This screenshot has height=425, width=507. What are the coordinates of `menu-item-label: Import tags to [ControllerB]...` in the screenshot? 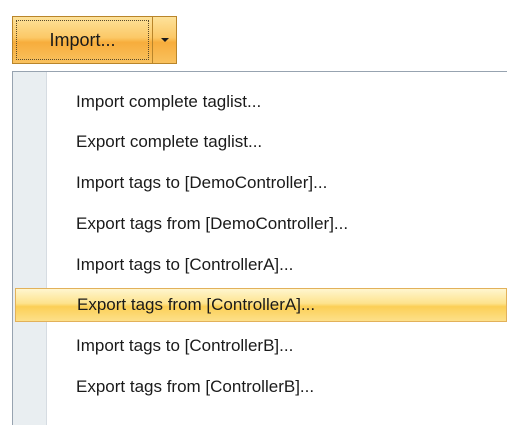 It's located at (185, 345).